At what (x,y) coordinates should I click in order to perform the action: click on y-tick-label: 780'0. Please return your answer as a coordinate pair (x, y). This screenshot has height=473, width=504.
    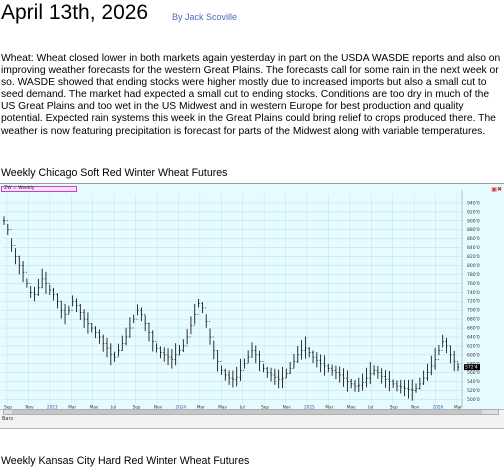
    Looking at the image, I should click on (473, 275).